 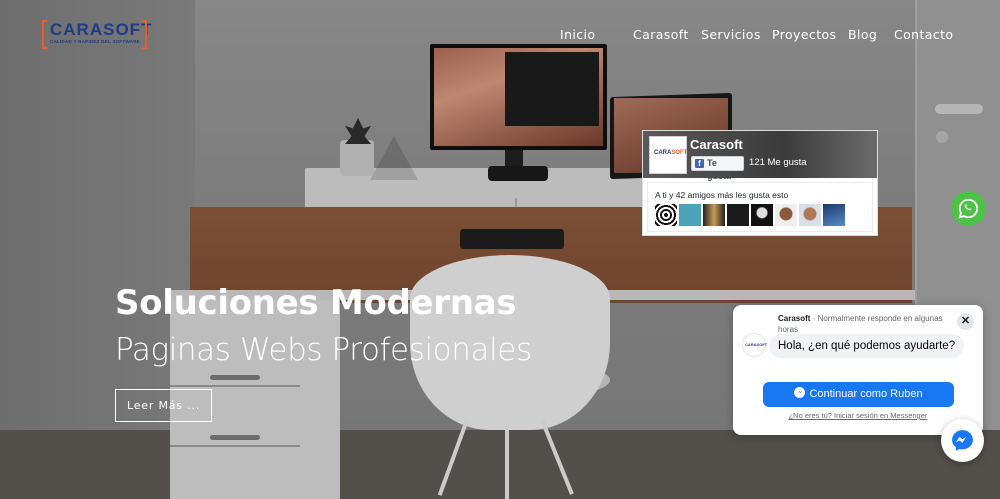 I want to click on facebook-page-thumbnail: CARASOFT, so click(x=668, y=155).